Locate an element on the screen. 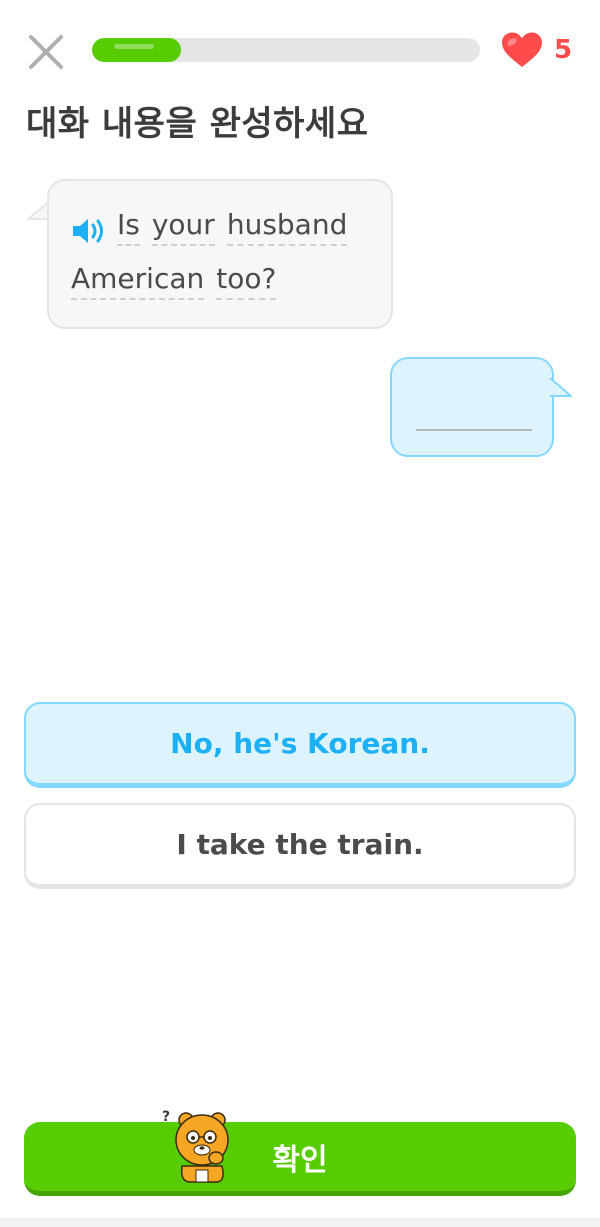 This screenshot has width=600, height=1227. choice-option-1: No, he's Korean. is located at coordinates (300, 745).